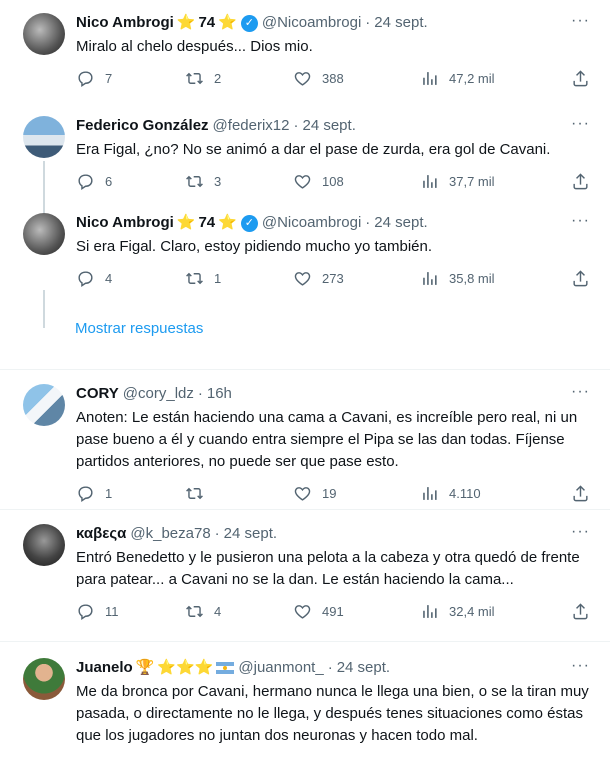 The height and width of the screenshot is (758, 610). What do you see at coordinates (219, 394) in the screenshot?
I see `timestamp: 16h` at bounding box center [219, 394].